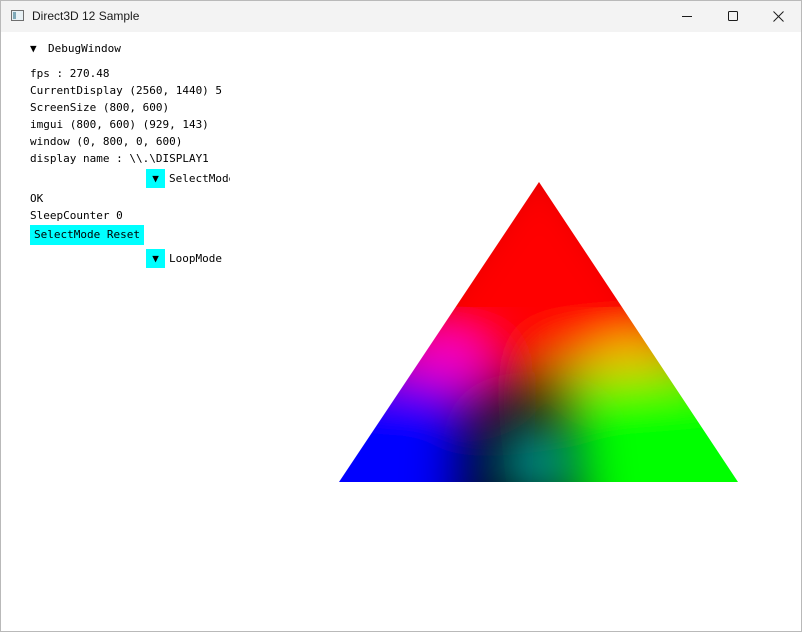 Image resolution: width=802 pixels, height=632 pixels. Describe the element at coordinates (649, 417) in the screenshot. I see `triangle-region-right` at that location.